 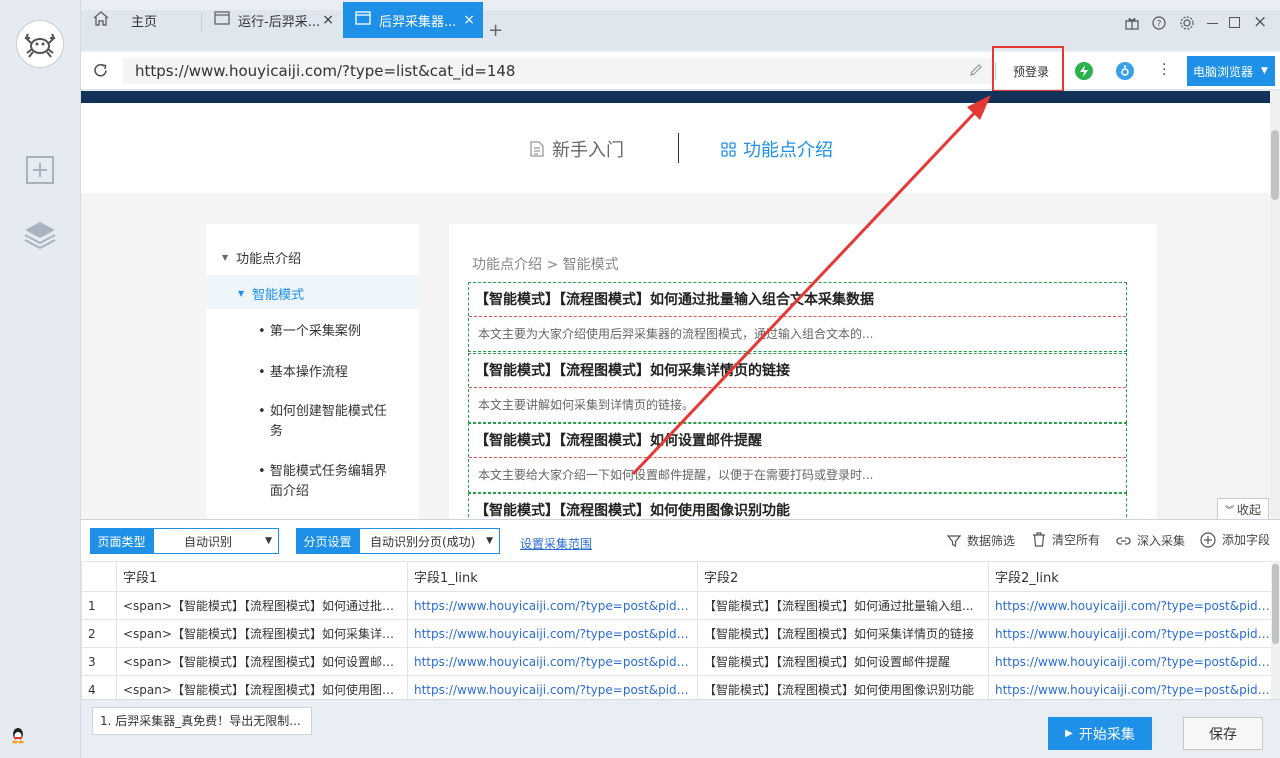 What do you see at coordinates (1208, 539) in the screenshot?
I see `plus-circle-icon` at bounding box center [1208, 539].